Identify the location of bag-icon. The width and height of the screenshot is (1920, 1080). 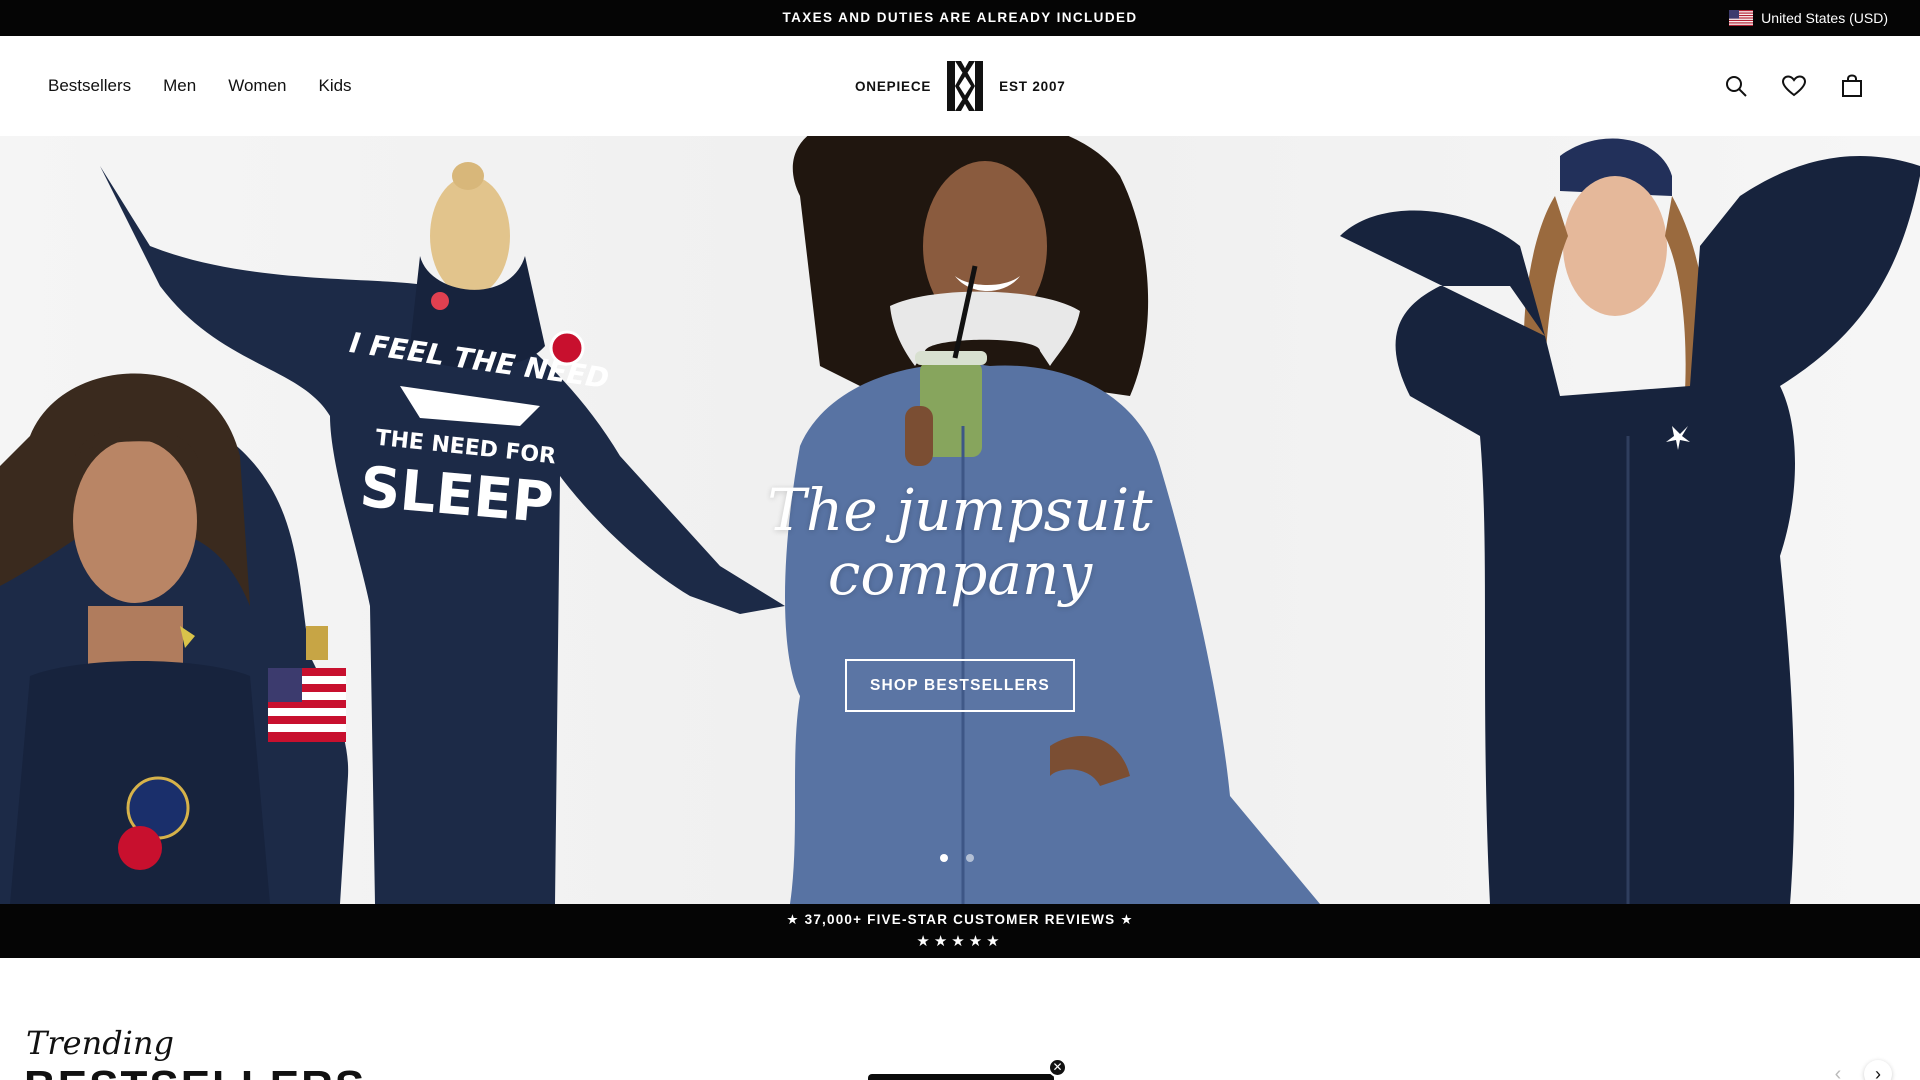
(1852, 86).